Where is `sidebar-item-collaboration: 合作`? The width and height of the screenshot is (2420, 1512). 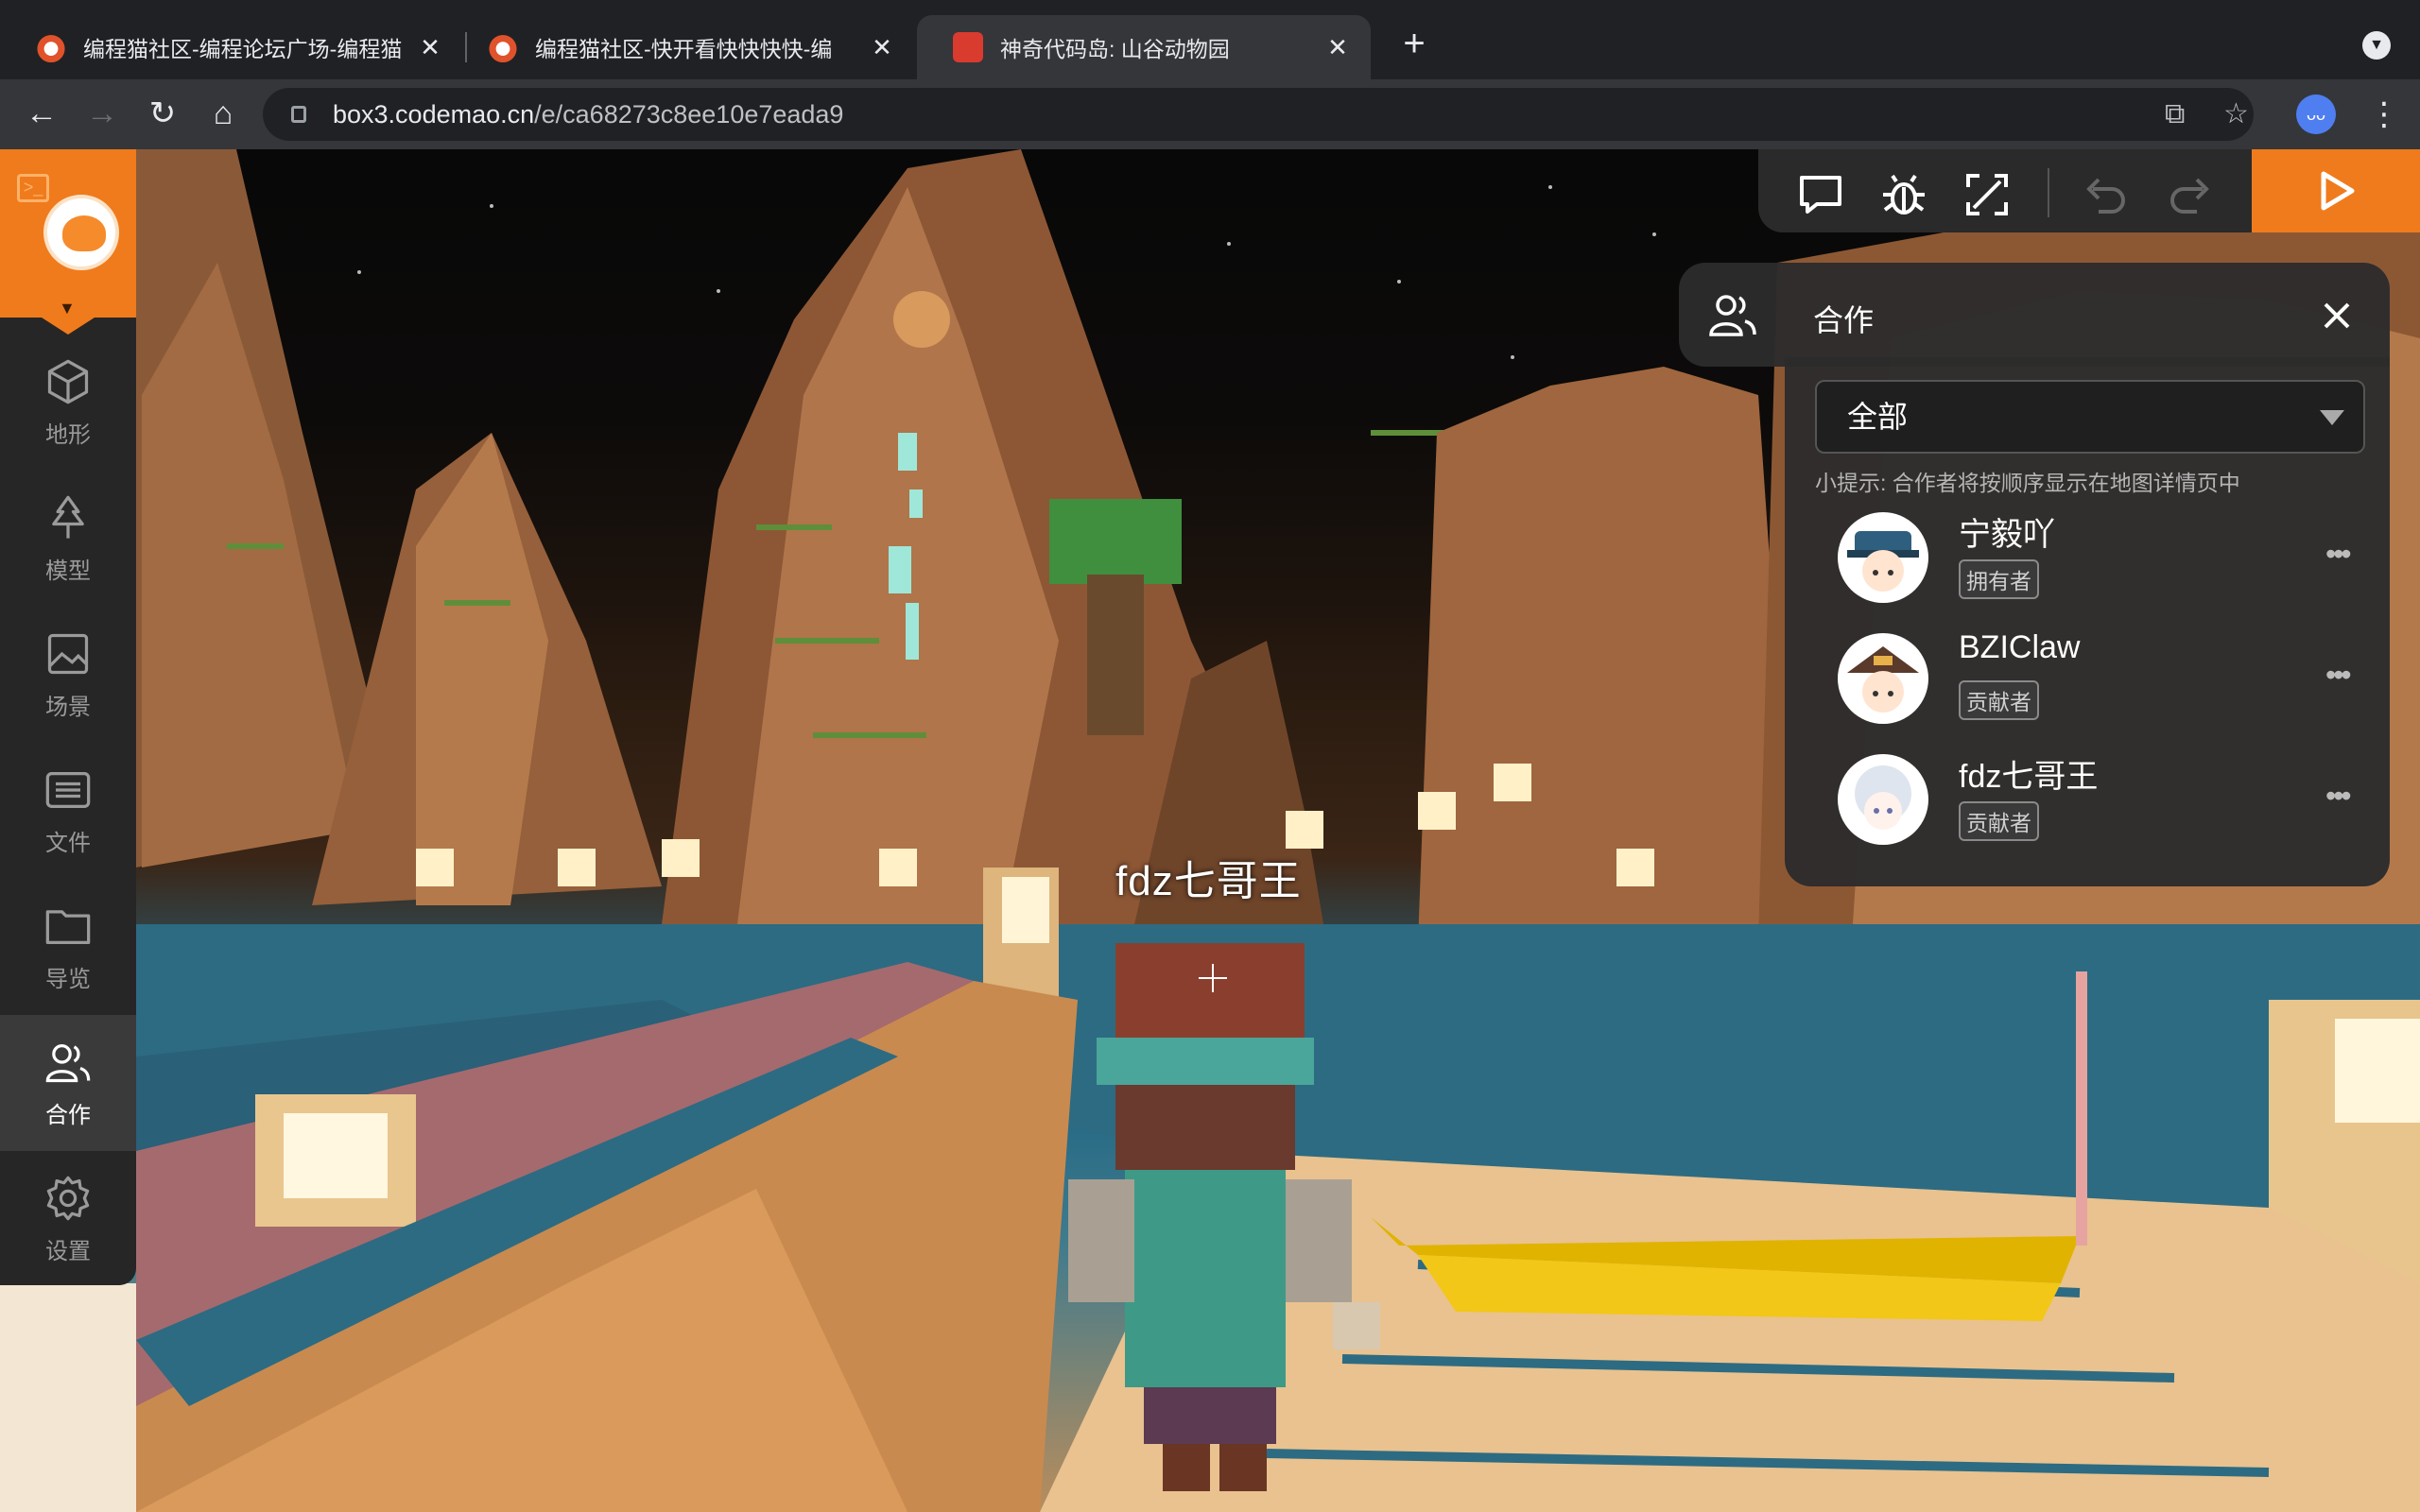
sidebar-item-collaboration: 合作 is located at coordinates (68, 1083).